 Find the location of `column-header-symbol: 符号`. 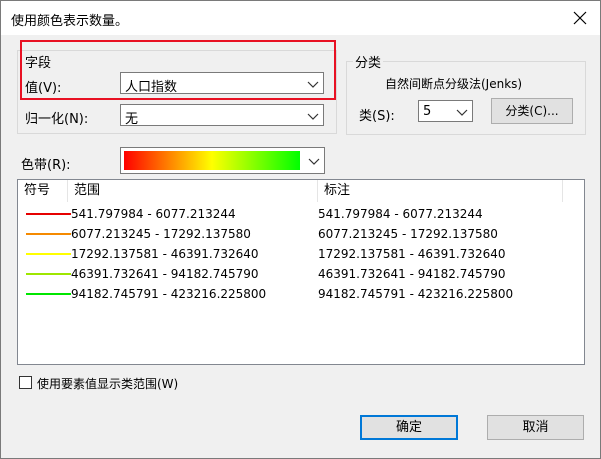

column-header-symbol: 符号 is located at coordinates (43, 191).